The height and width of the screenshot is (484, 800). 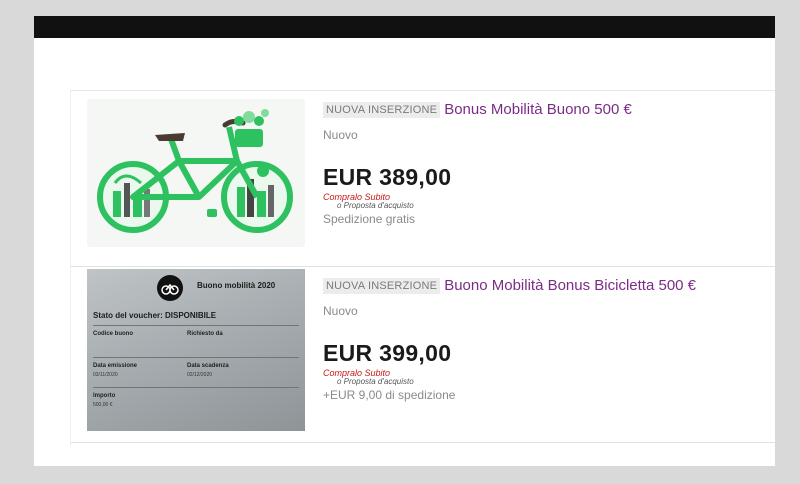 What do you see at coordinates (115, 366) in the screenshot?
I see `voucher-issue-label: Data emissione` at bounding box center [115, 366].